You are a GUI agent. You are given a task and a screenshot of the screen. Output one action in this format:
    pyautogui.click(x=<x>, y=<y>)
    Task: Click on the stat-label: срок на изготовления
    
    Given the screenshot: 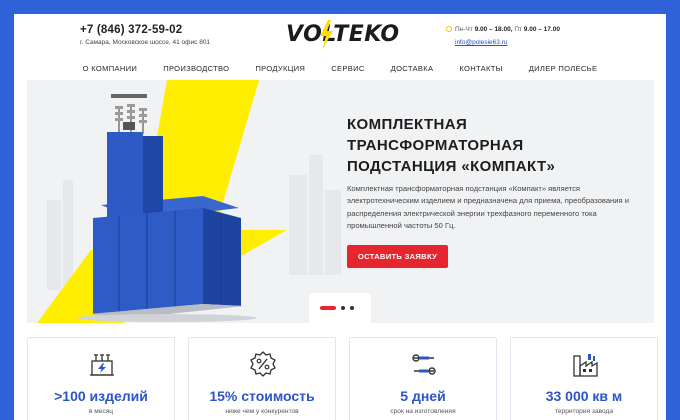 What is the action you would take?
    pyautogui.click(x=423, y=411)
    